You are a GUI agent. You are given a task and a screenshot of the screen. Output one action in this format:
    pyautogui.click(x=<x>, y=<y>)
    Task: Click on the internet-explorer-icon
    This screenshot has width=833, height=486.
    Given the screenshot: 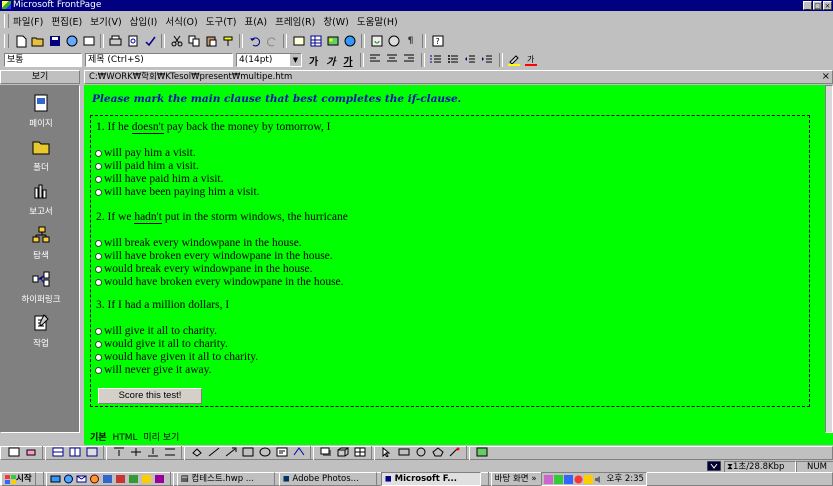 What is the action you would take?
    pyautogui.click(x=68, y=479)
    